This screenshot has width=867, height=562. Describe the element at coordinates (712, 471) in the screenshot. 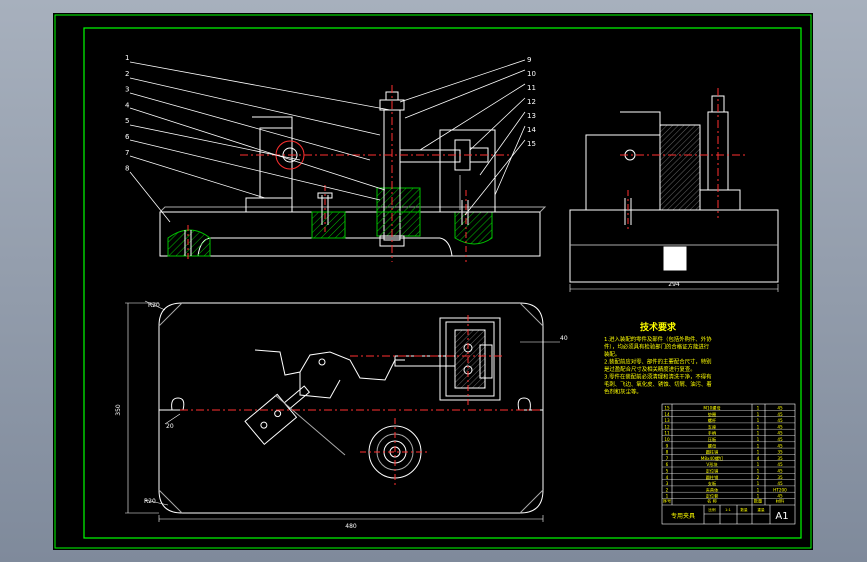

I see `bom-item-name: 定位销` at that location.